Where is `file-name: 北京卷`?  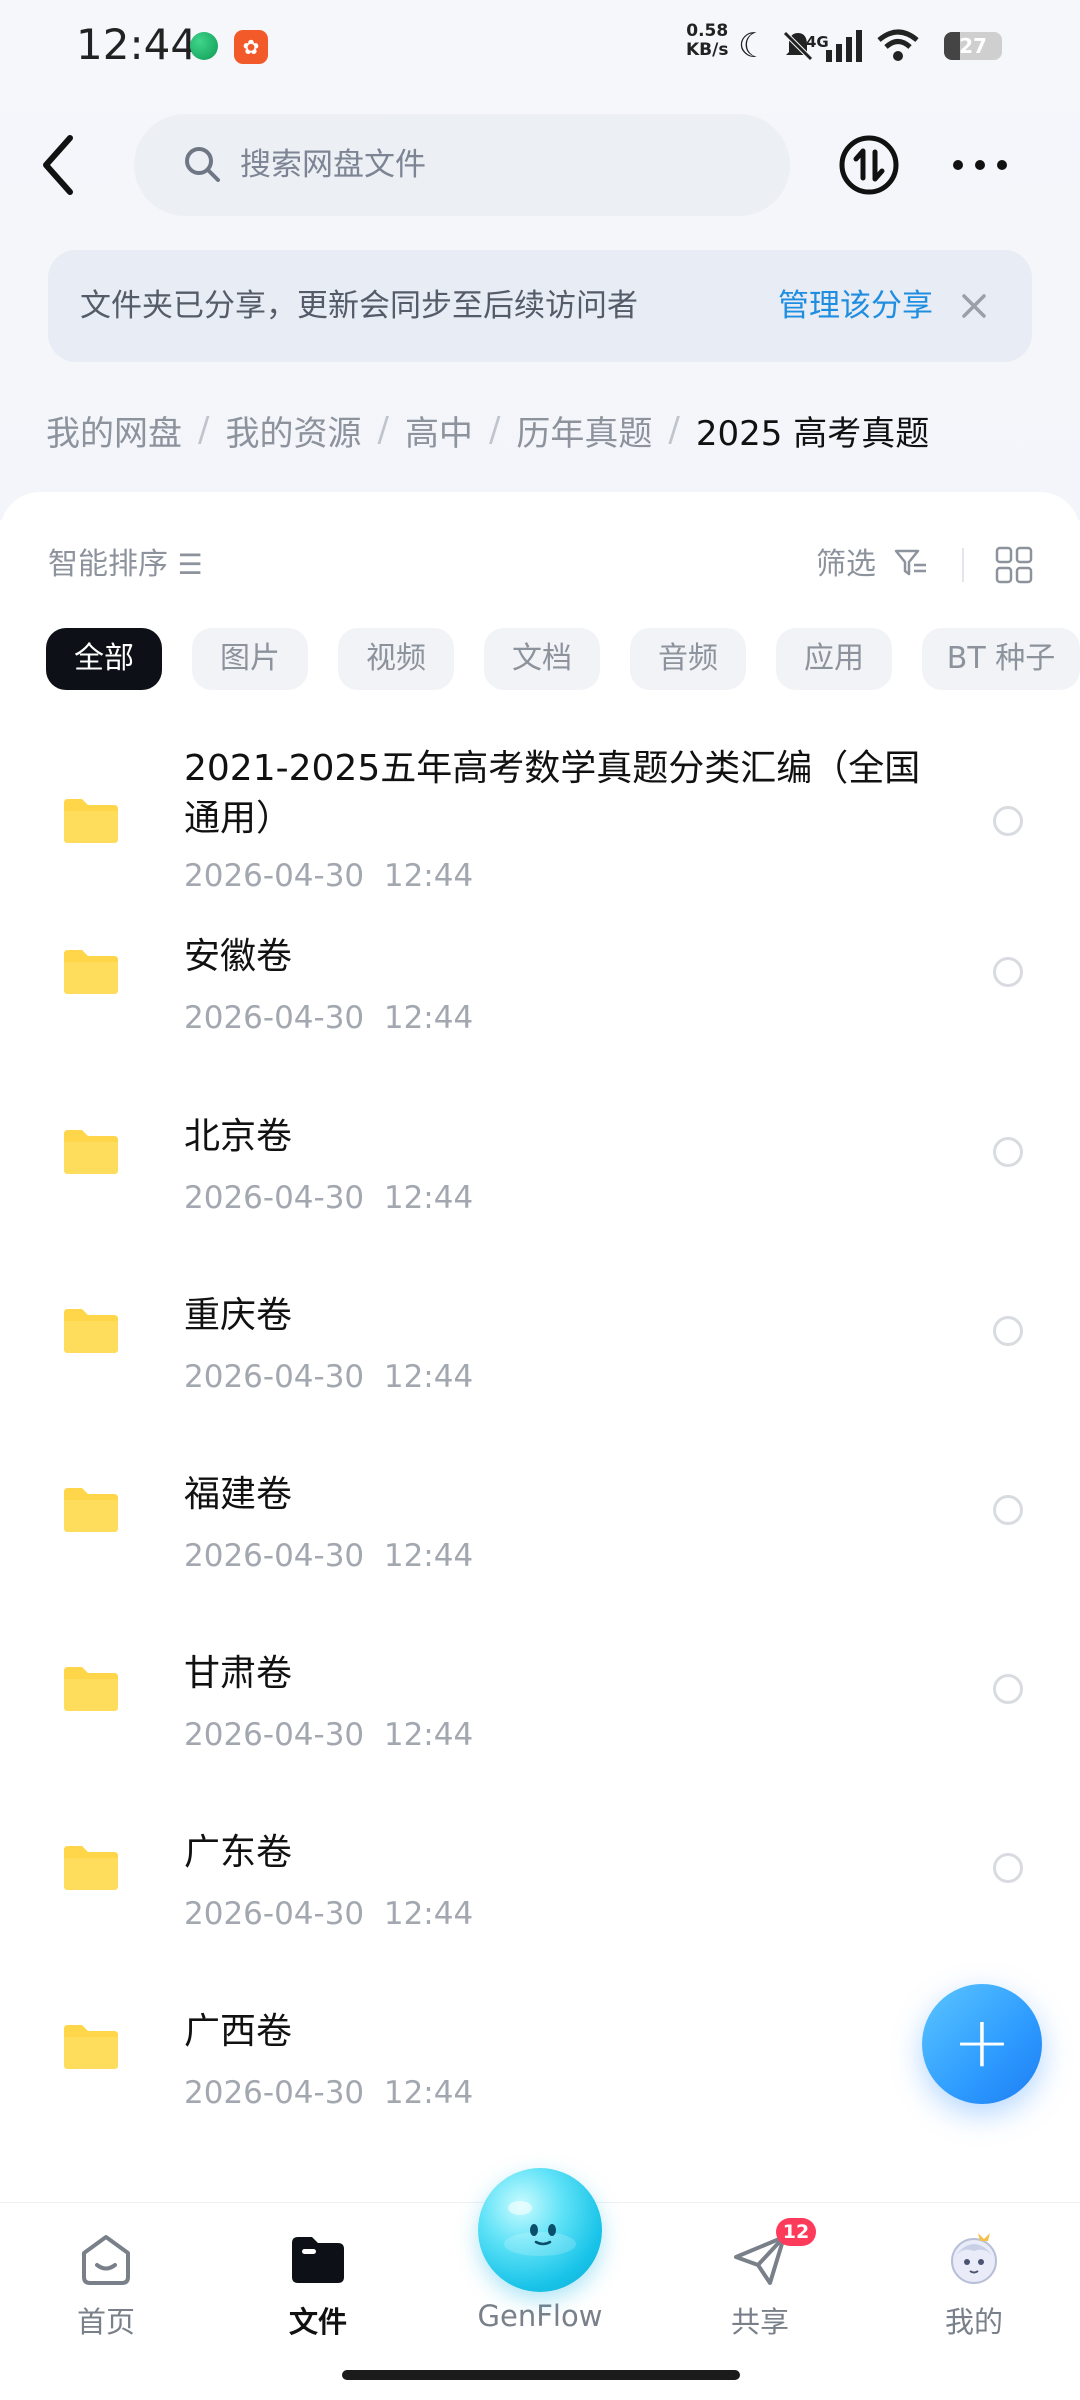 file-name: 北京卷 is located at coordinates (238, 1136).